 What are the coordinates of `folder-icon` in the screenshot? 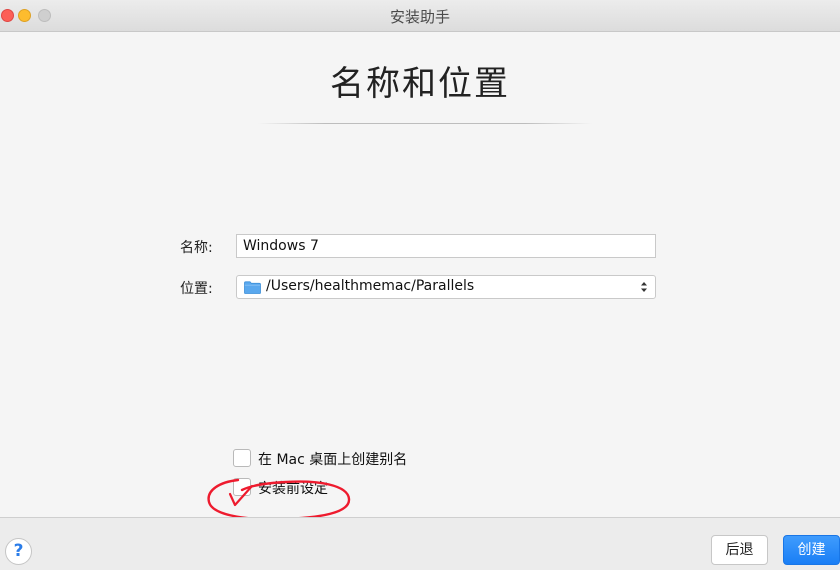 It's located at (252, 287).